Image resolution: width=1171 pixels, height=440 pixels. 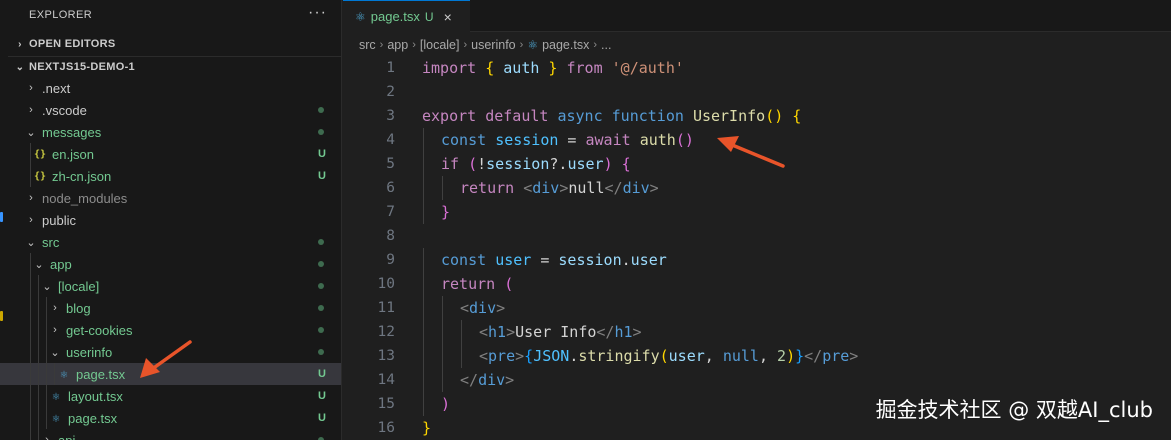 What do you see at coordinates (757, 68) in the screenshot?
I see `code-line: 1 import { auth } from '@/auth'` at bounding box center [757, 68].